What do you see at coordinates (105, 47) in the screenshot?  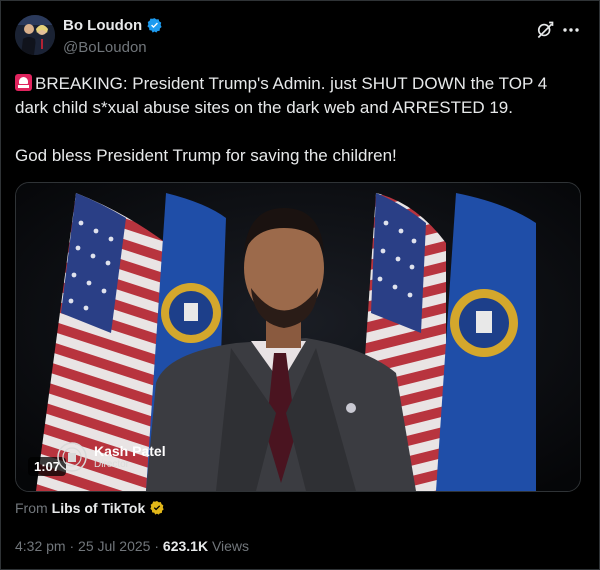 I see `author-handle: @BoLoudon` at bounding box center [105, 47].